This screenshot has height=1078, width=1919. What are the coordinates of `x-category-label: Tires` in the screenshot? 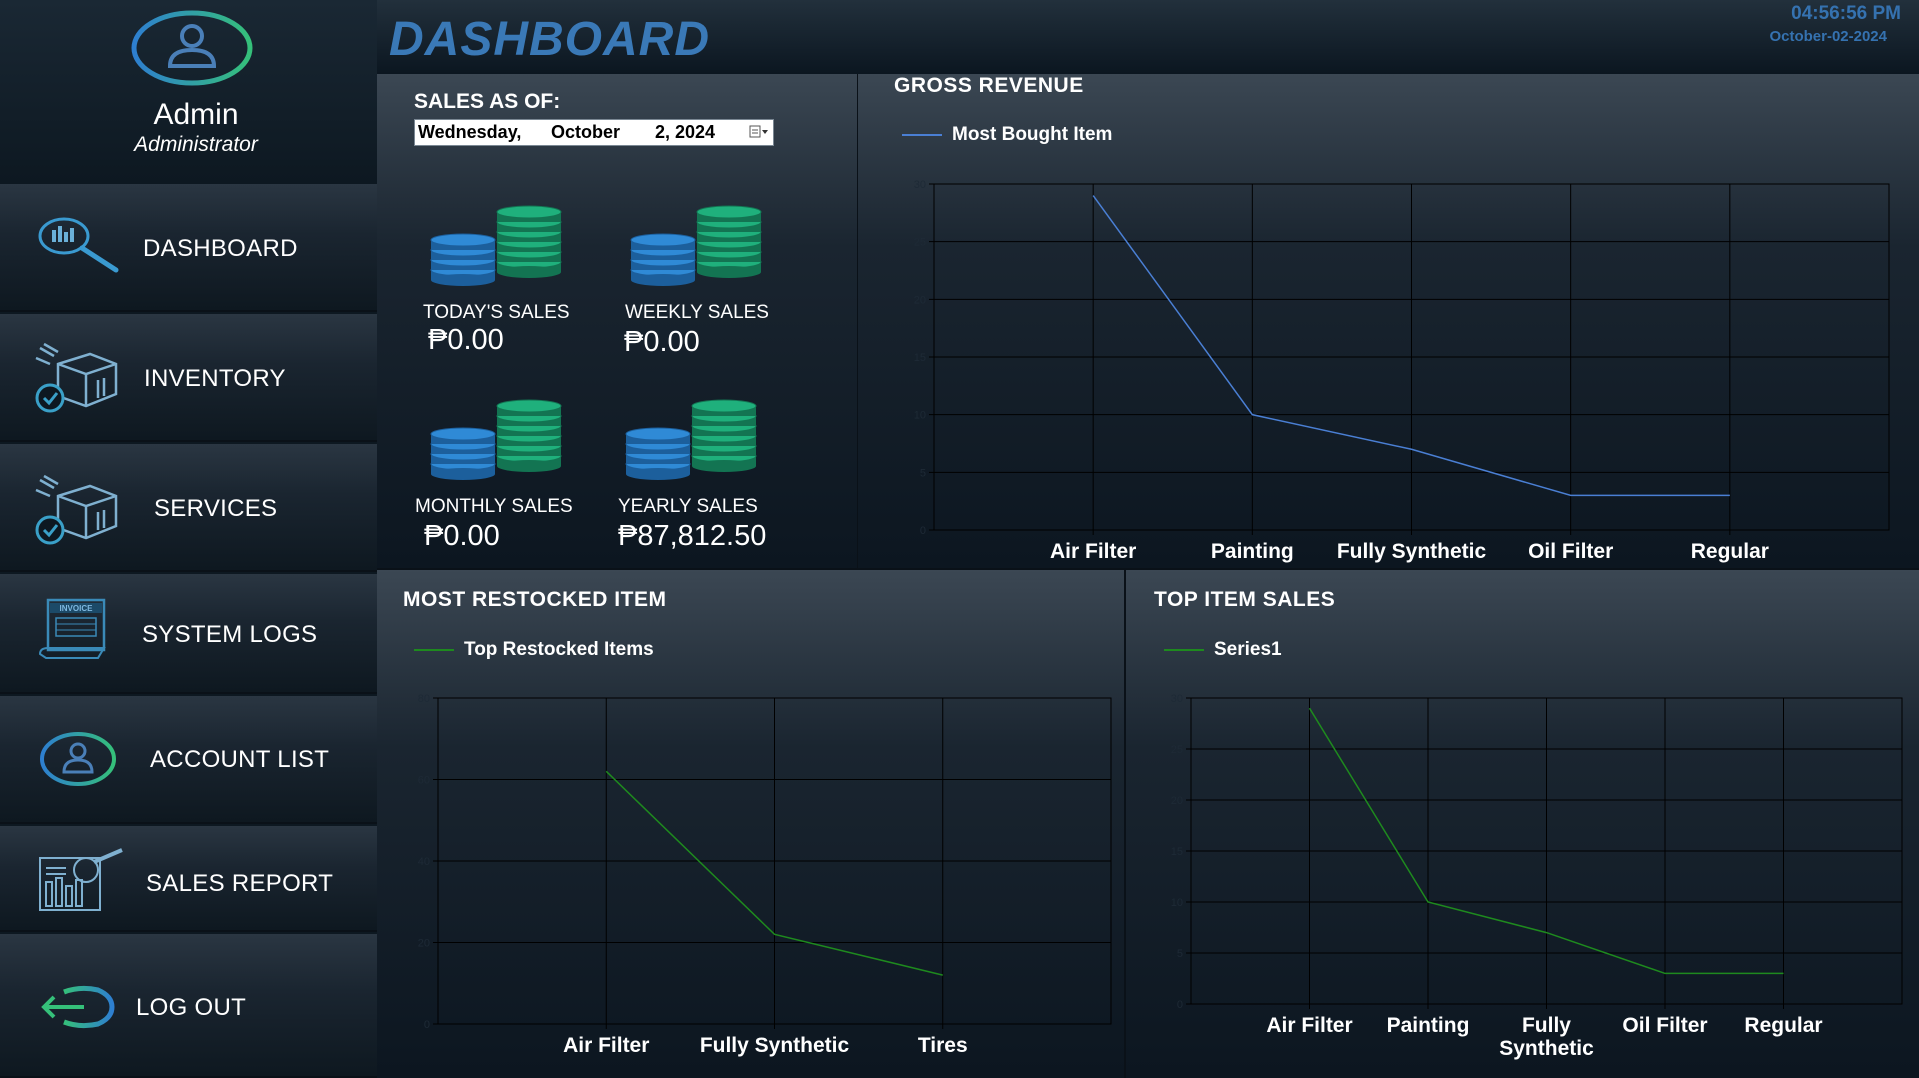 It's located at (943, 1045).